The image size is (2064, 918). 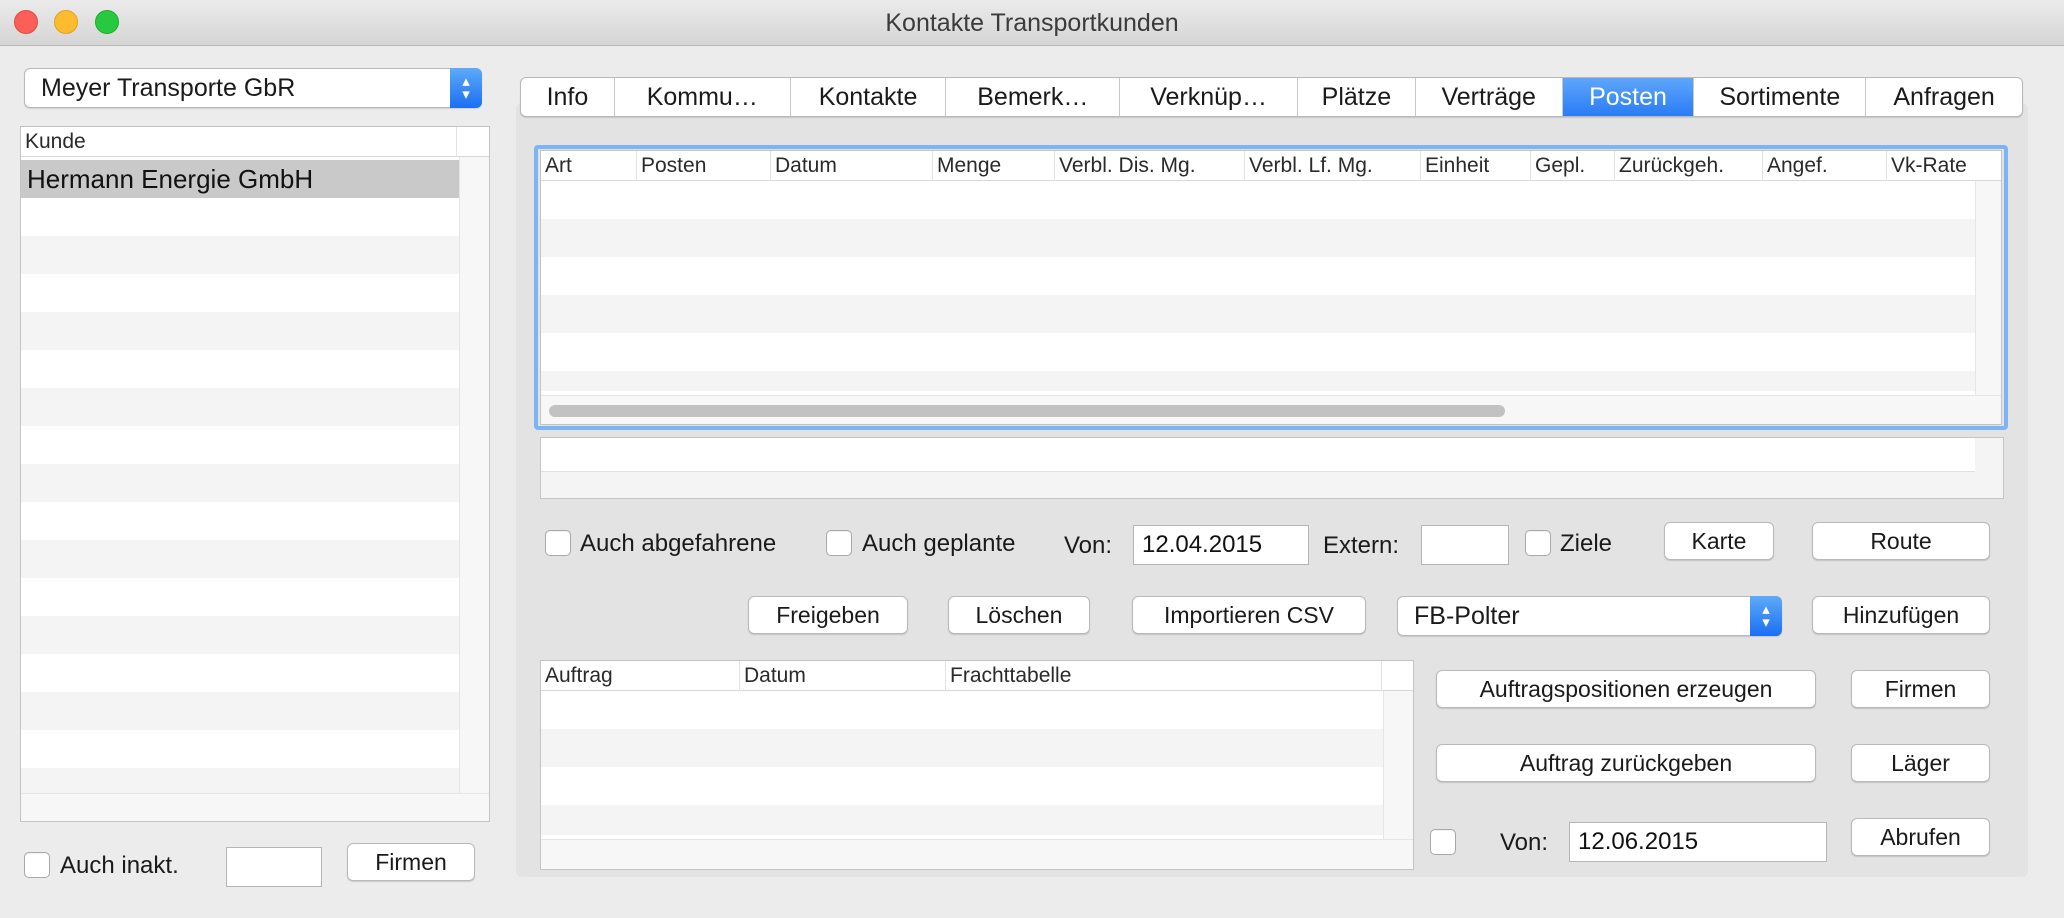 I want to click on column-header-frachttabelle: Frachttabelle, so click(x=1164, y=676).